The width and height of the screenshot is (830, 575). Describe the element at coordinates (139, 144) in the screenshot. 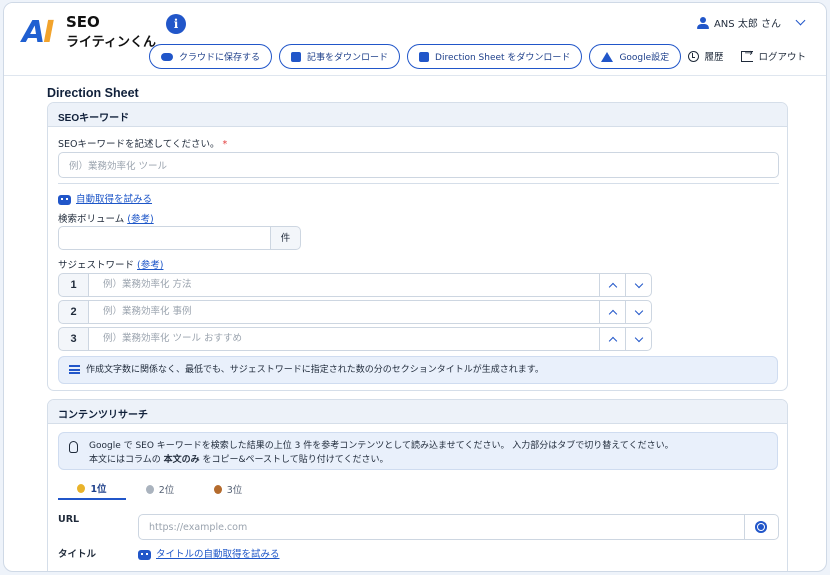

I see `keyword-label-text: SEOキーワードを記述してください。` at that location.